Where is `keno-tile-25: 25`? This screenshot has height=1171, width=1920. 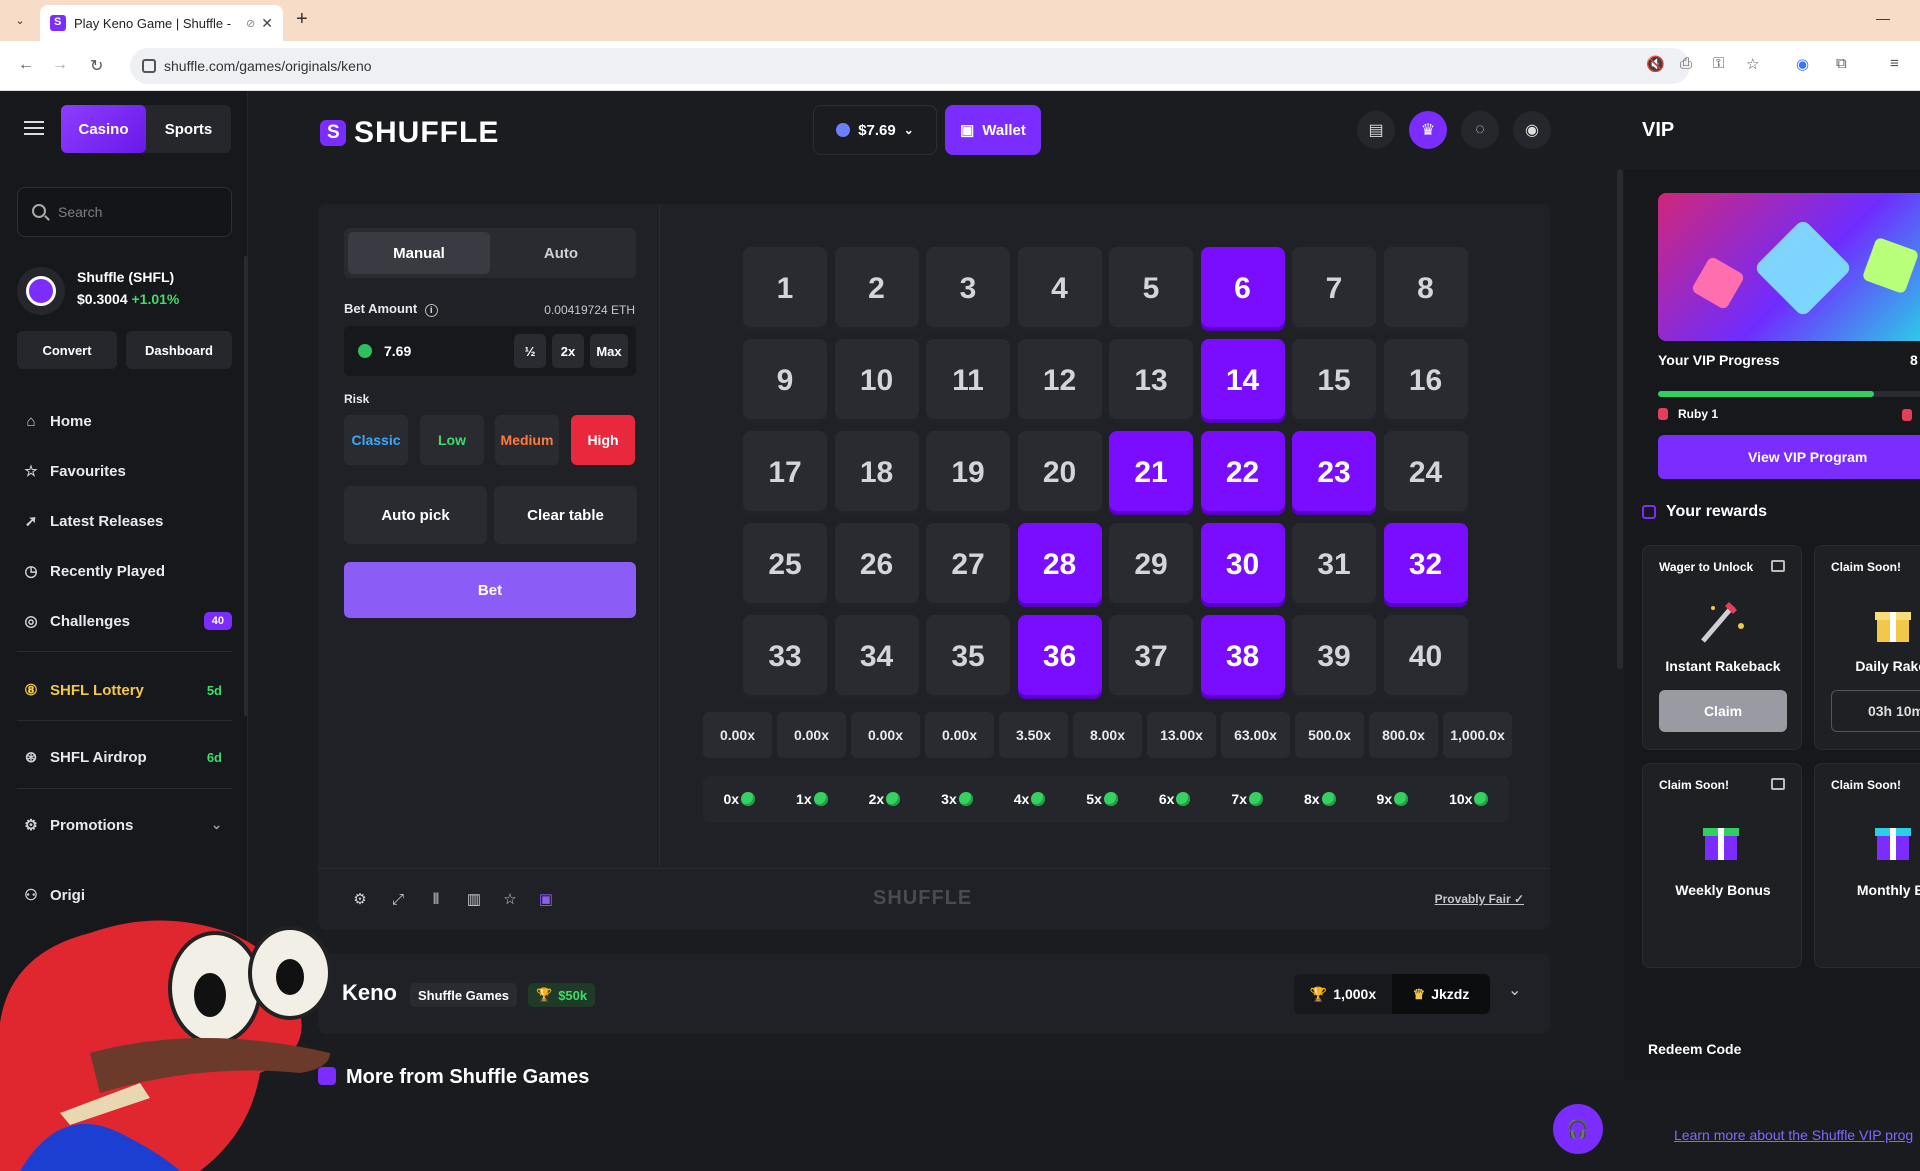
keno-tile-25: 25 is located at coordinates (785, 565).